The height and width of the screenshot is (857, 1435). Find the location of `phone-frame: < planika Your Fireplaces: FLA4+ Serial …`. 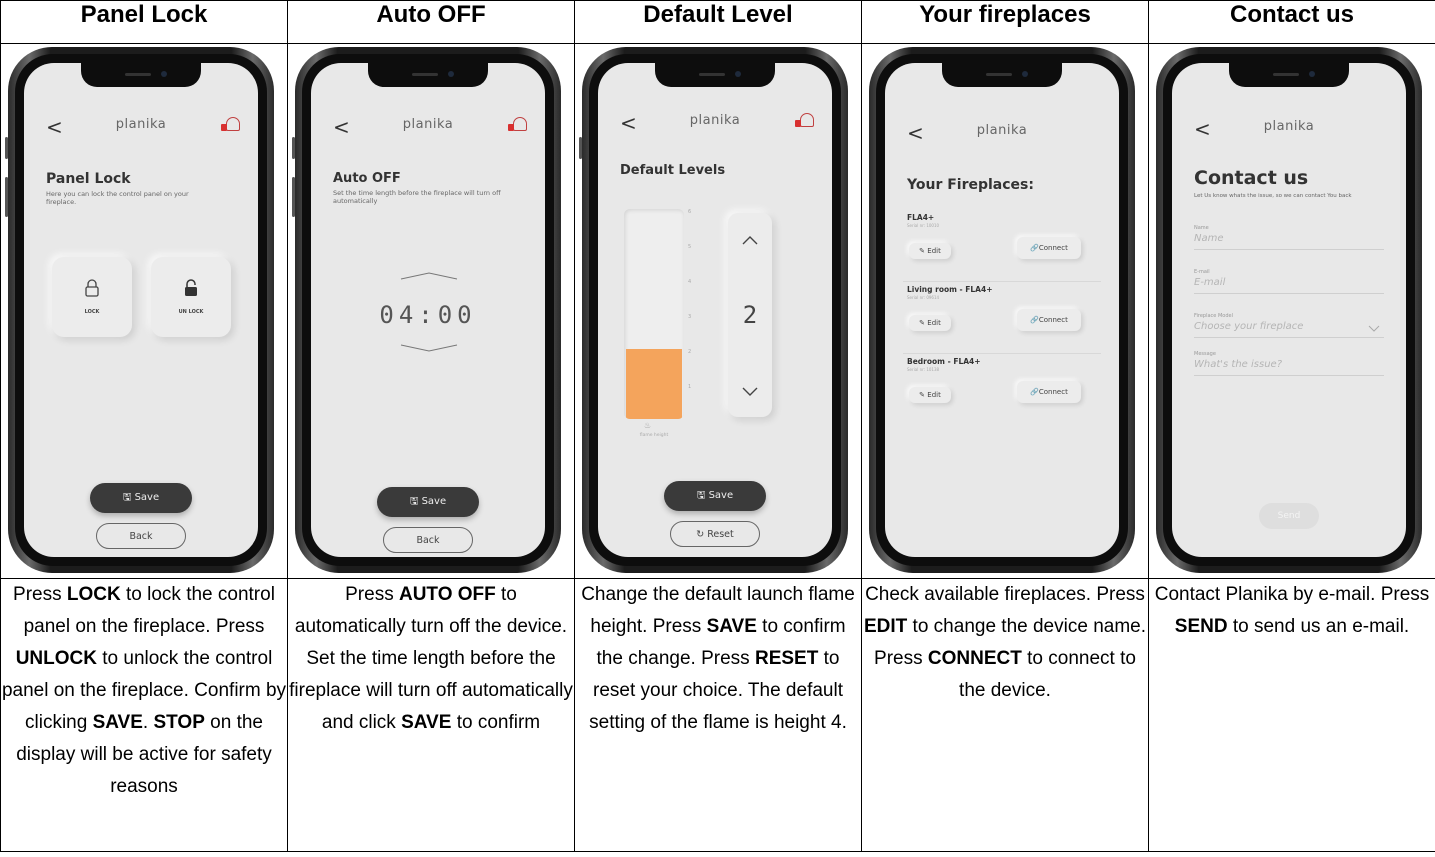

phone-frame: < planika Your Fireplaces: FLA4+ Serial … is located at coordinates (1002, 310).